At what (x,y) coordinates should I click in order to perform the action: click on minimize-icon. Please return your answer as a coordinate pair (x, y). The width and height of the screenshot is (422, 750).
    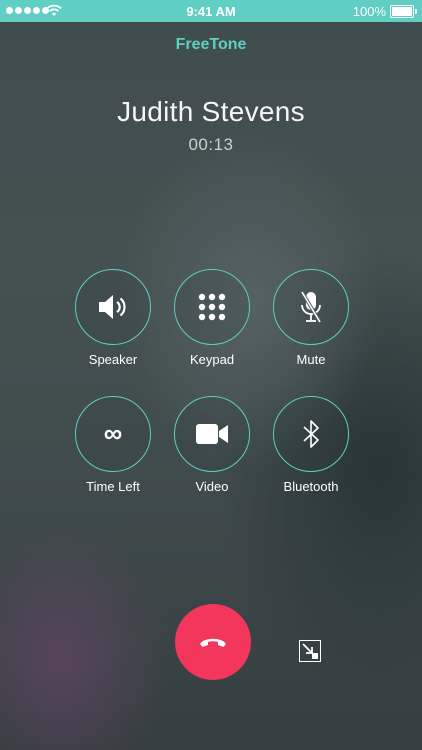
    Looking at the image, I should click on (310, 651).